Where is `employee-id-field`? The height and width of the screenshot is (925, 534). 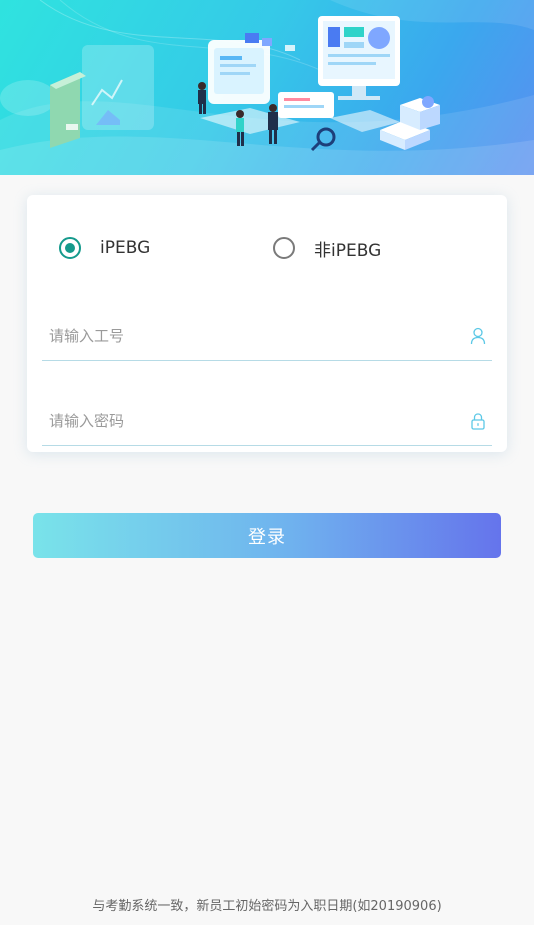 employee-id-field is located at coordinates (267, 337).